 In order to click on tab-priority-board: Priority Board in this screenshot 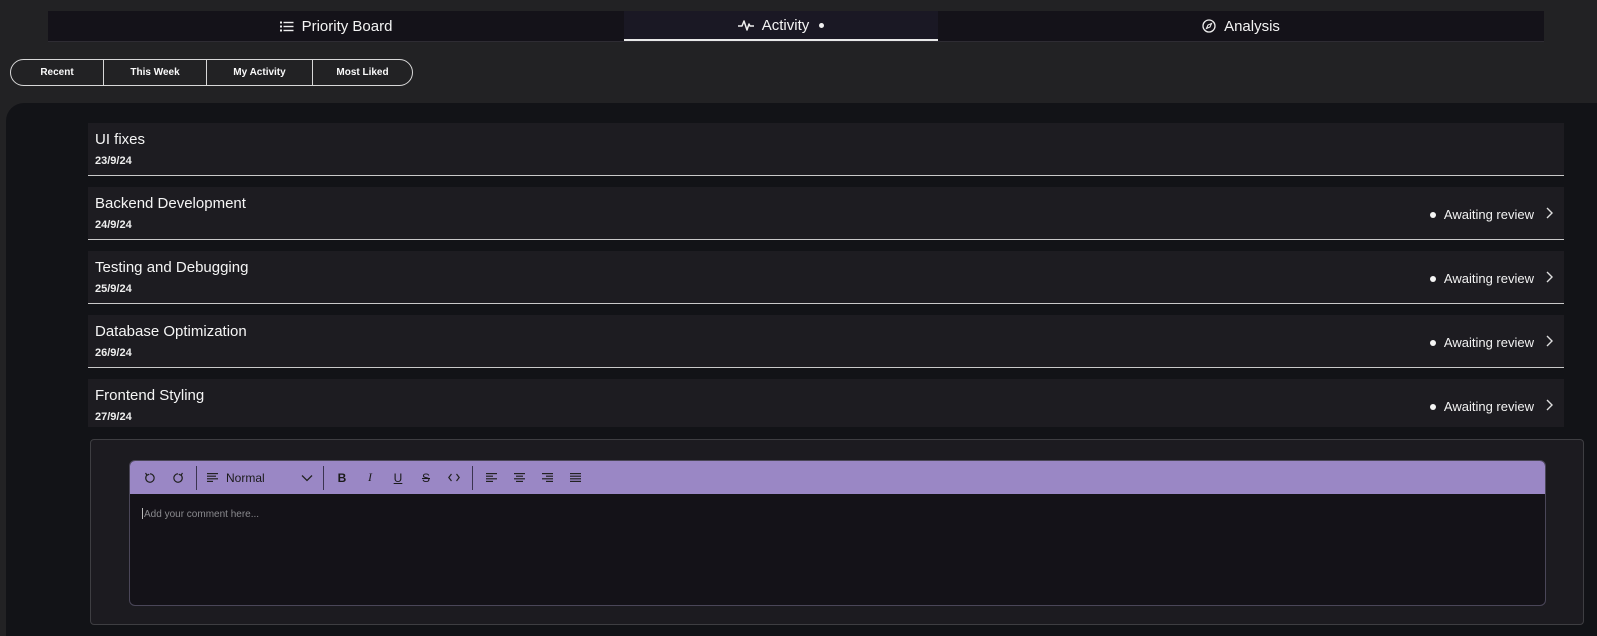, I will do `click(336, 26)`.